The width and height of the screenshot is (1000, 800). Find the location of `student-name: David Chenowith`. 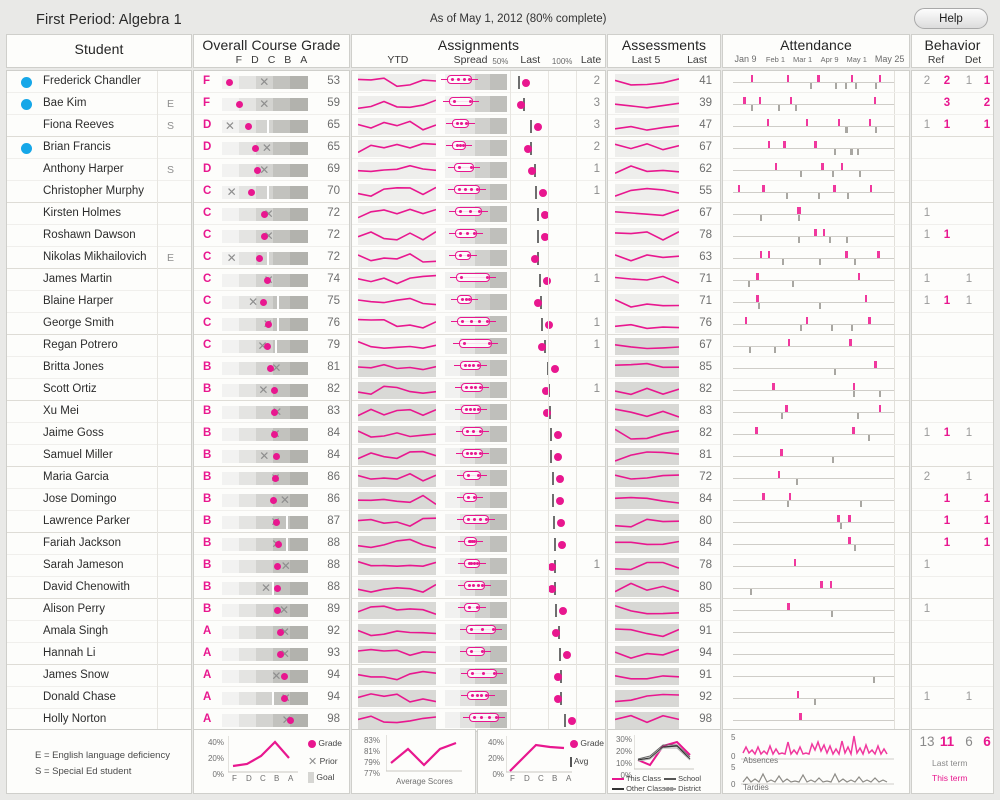

student-name: David Chenowith is located at coordinates (86, 587).